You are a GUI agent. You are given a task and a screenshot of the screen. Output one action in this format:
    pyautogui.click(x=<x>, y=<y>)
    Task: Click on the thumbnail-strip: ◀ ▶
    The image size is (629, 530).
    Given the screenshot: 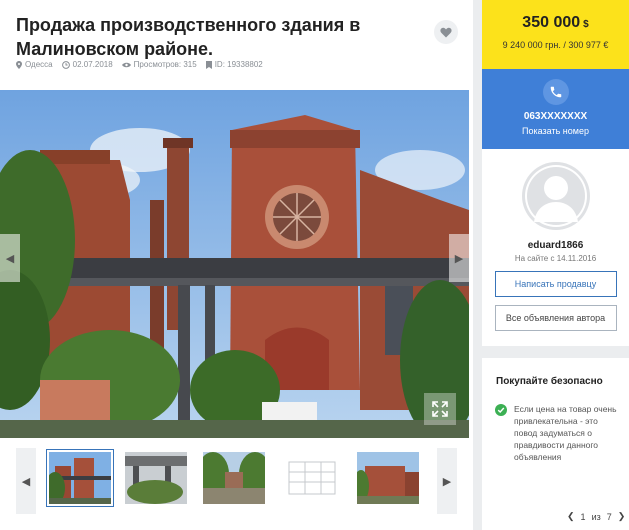 What is the action you would take?
    pyautogui.click(x=234, y=484)
    